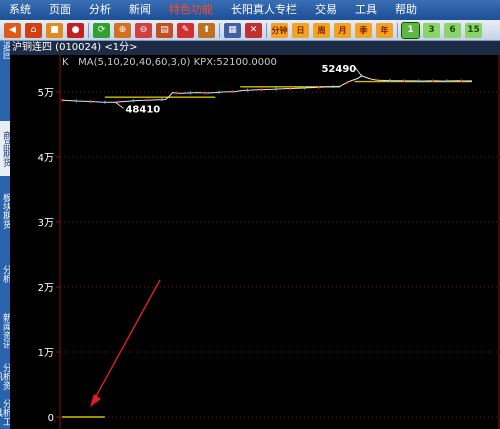  I want to click on notebook-icon: ■, so click(54, 30).